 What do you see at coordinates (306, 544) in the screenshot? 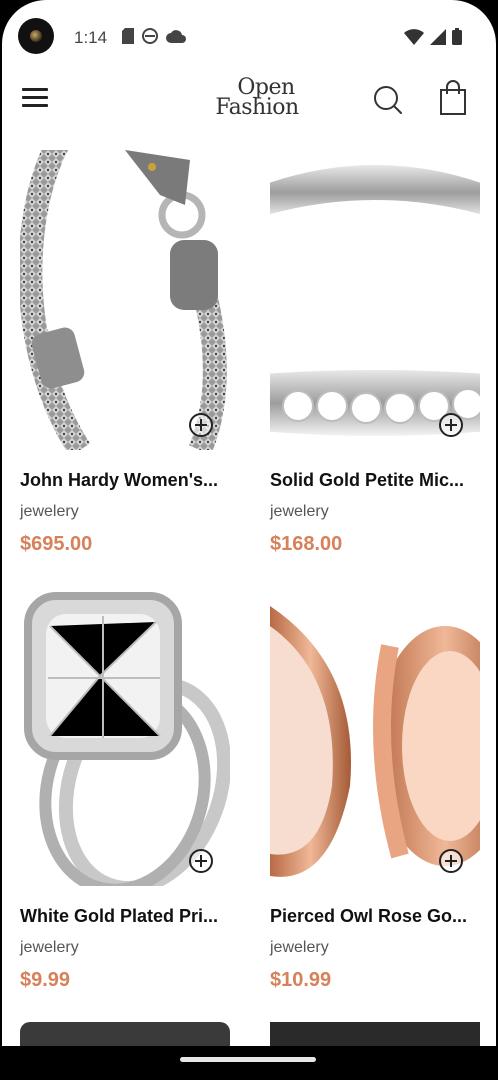
I see `product-price: $168.00` at bounding box center [306, 544].